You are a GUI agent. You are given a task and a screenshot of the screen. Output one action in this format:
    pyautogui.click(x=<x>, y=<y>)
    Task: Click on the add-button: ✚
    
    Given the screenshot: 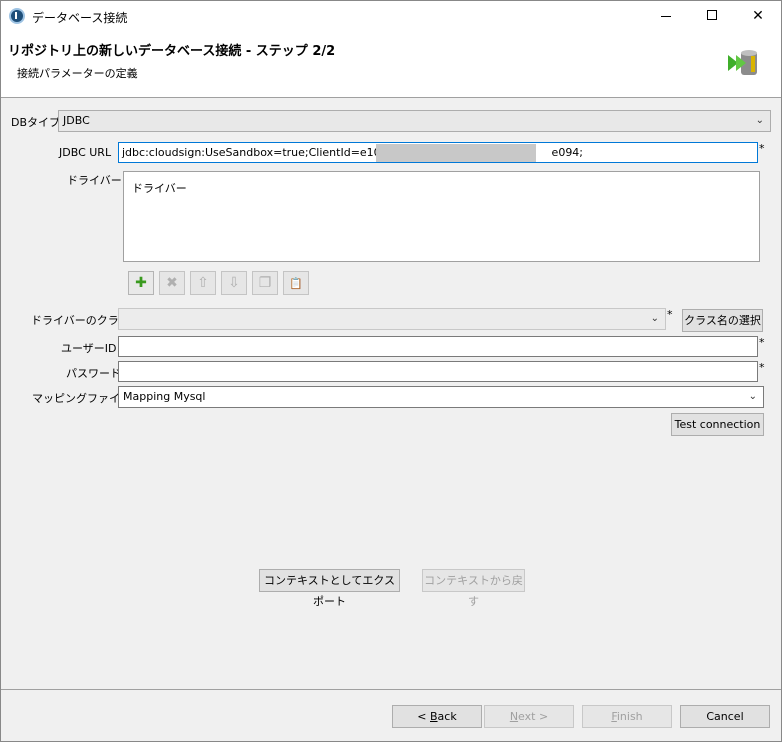 What is the action you would take?
    pyautogui.click(x=141, y=283)
    